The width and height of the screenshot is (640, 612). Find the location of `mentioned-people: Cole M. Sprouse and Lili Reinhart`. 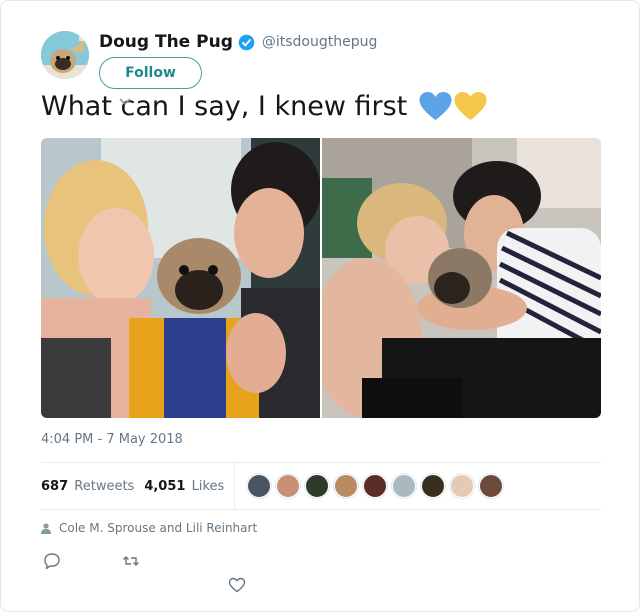

mentioned-people: Cole M. Sprouse and Lili Reinhart is located at coordinates (149, 528).